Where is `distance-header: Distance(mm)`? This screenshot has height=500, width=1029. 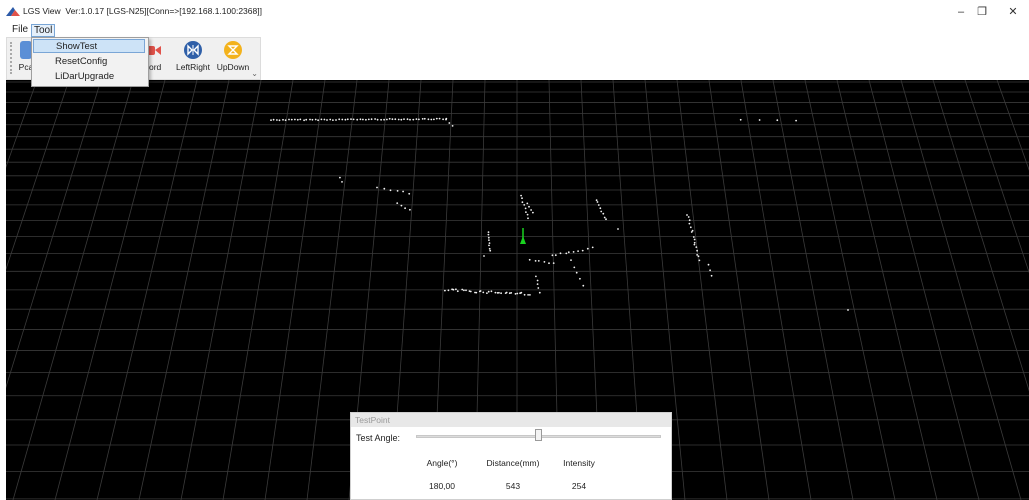
distance-header: Distance(mm) is located at coordinates (513, 463).